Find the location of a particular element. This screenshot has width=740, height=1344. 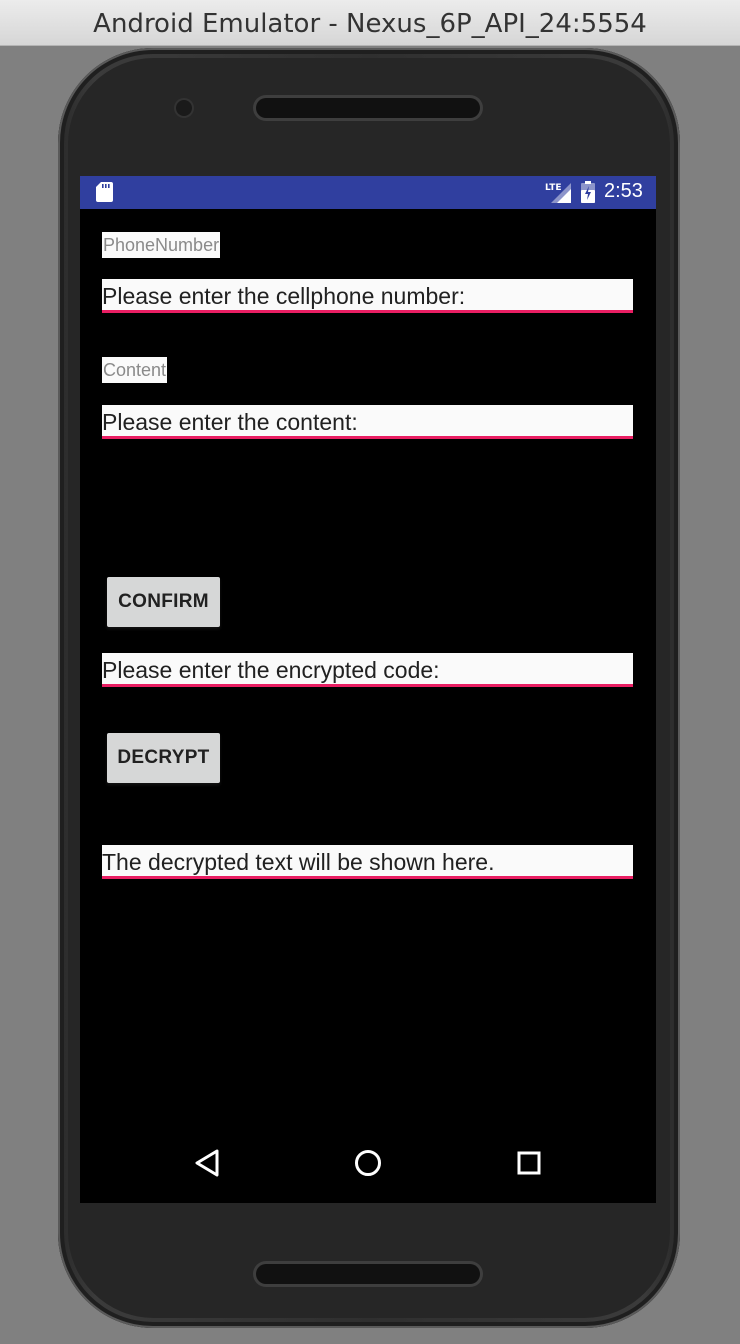

sd-card-icon is located at coordinates (104, 192).